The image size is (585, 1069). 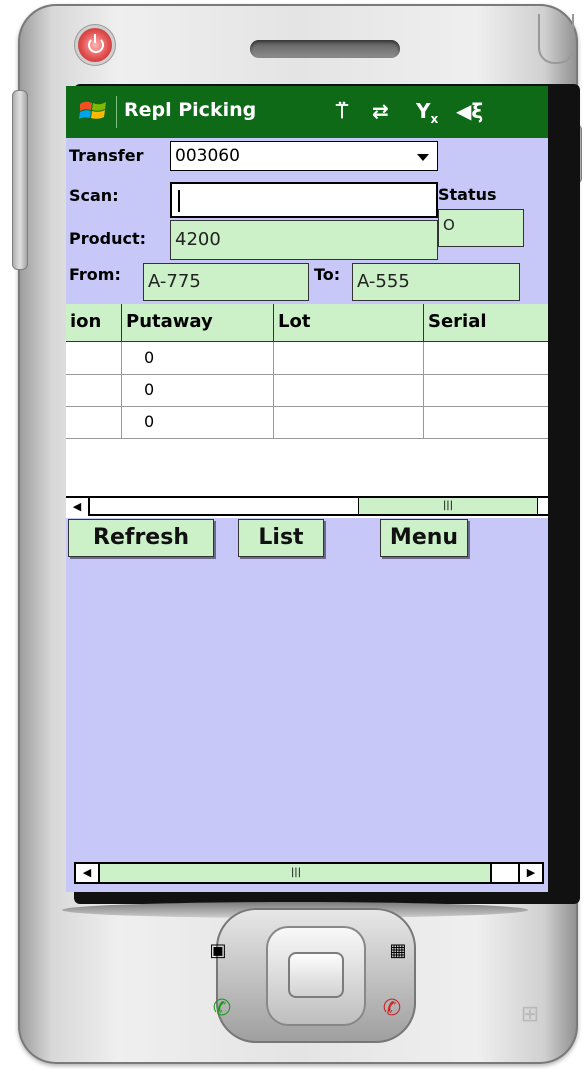 I want to click on windows-start-icon, so click(x=93, y=111).